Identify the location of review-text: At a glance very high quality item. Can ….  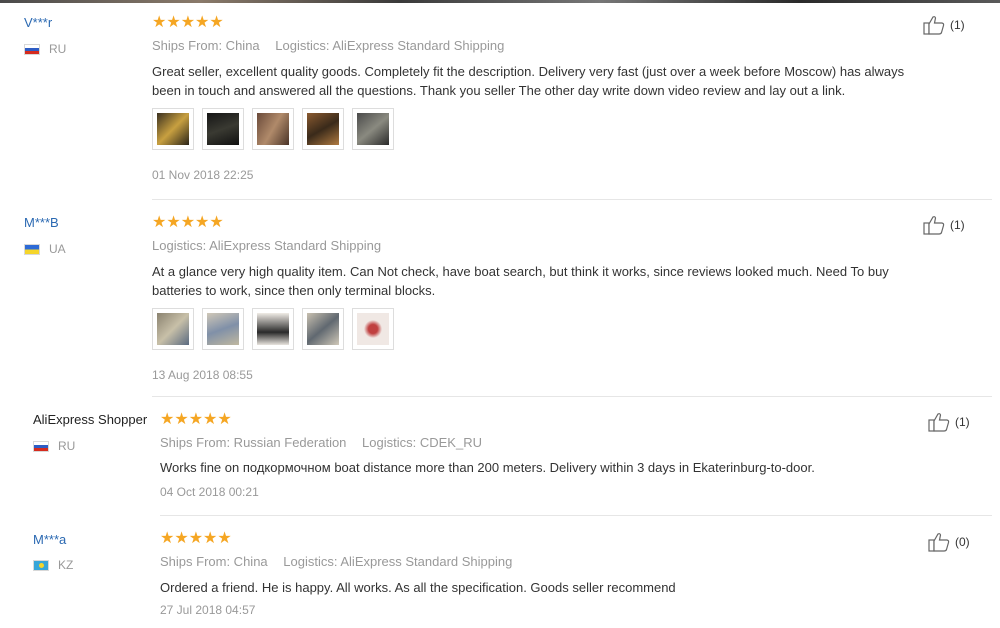
(552, 281).